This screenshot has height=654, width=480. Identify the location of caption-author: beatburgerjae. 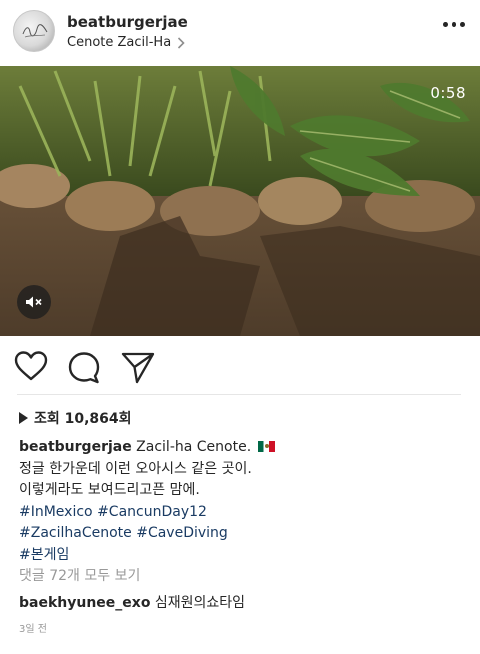
(75, 447).